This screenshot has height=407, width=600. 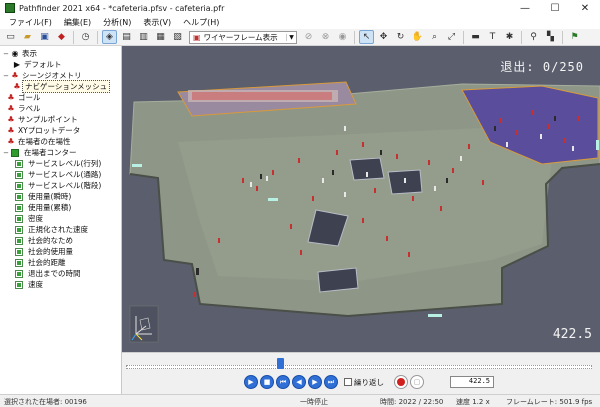 What do you see at coordinates (475, 37) in the screenshot?
I see `measure-icon: ▬` at bounding box center [475, 37].